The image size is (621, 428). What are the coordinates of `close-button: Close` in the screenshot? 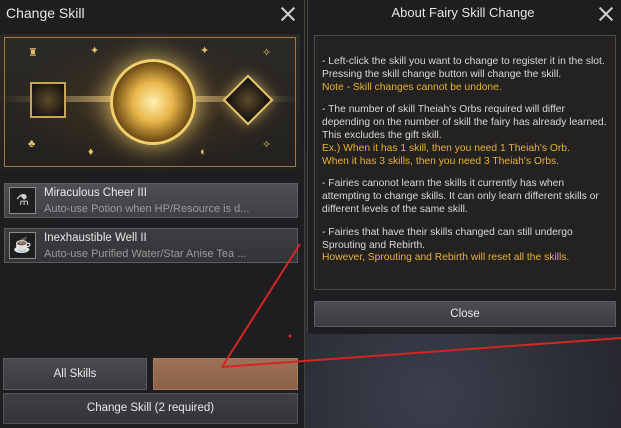 It's located at (465, 314).